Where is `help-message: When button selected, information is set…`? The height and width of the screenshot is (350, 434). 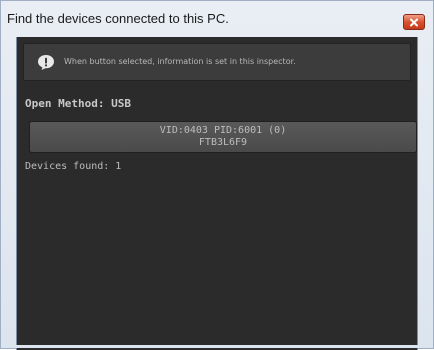 help-message: When button selected, information is set… is located at coordinates (180, 61).